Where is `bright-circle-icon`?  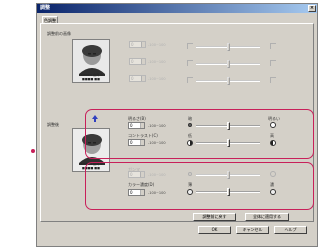 bright-circle-icon is located at coordinates (273, 125).